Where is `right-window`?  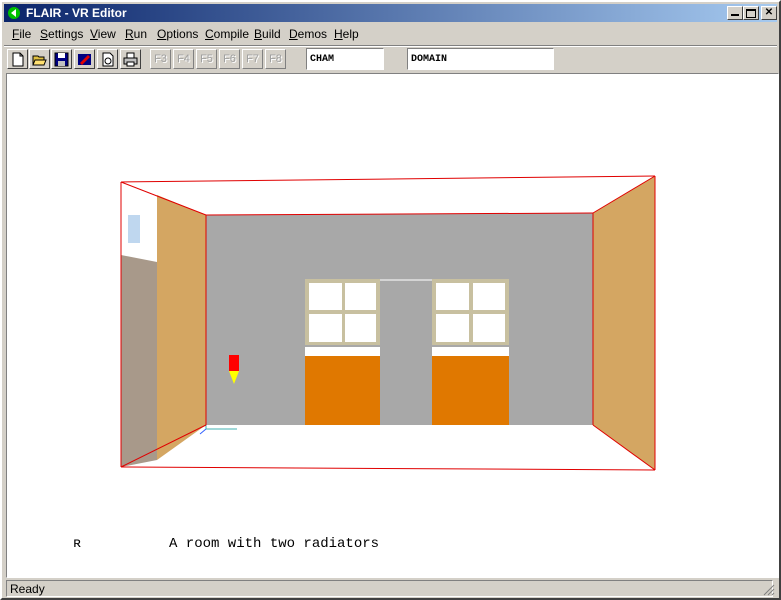
right-window is located at coordinates (470, 312).